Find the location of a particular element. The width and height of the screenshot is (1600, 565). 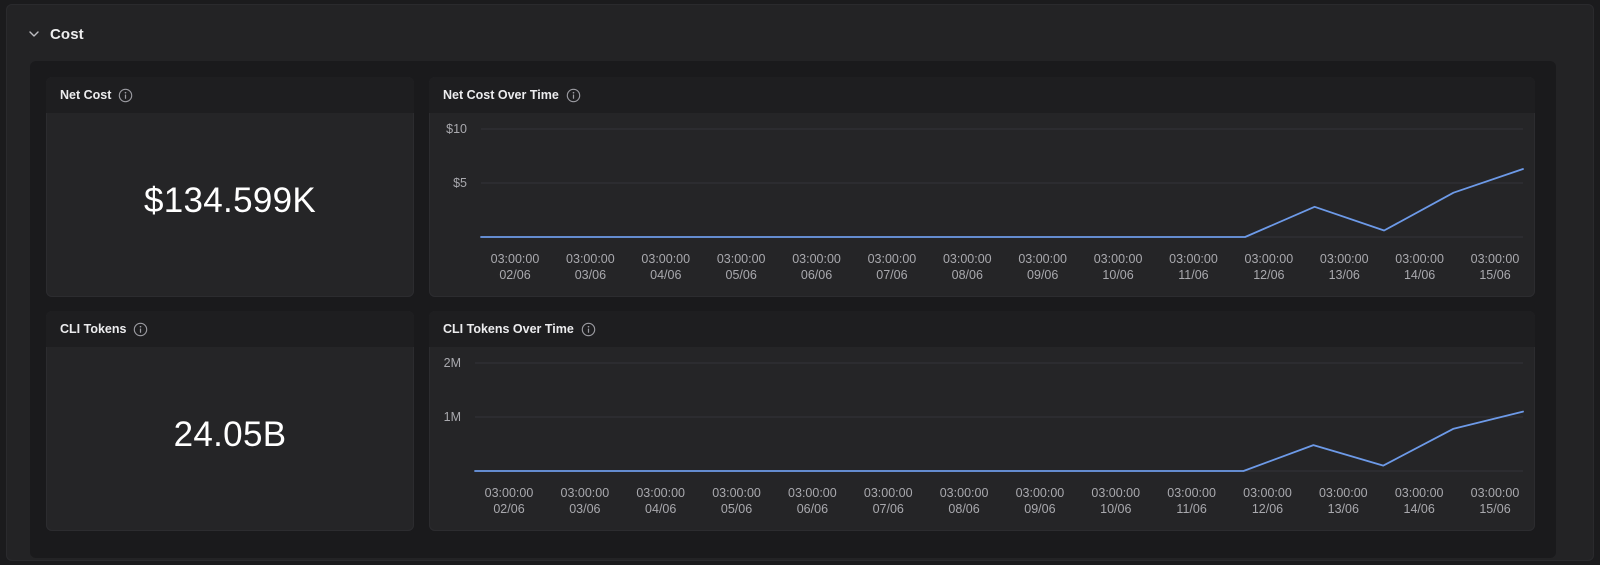

cli-tokens-x-tick-date: 15/06 is located at coordinates (1494, 509).